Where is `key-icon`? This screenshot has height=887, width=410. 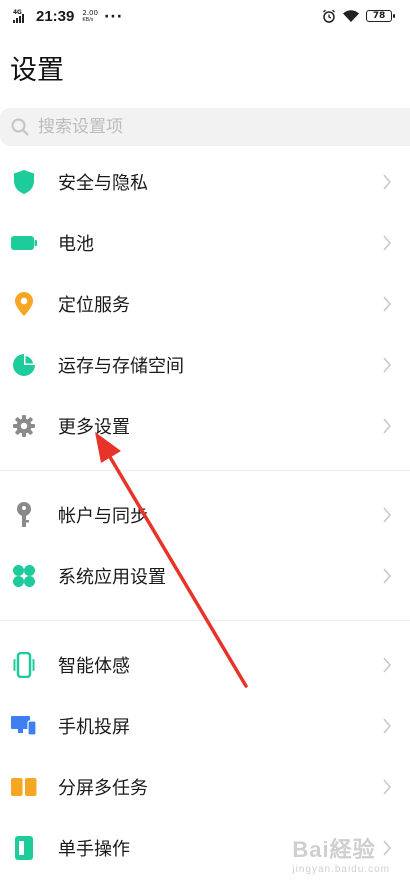
key-icon is located at coordinates (24, 515).